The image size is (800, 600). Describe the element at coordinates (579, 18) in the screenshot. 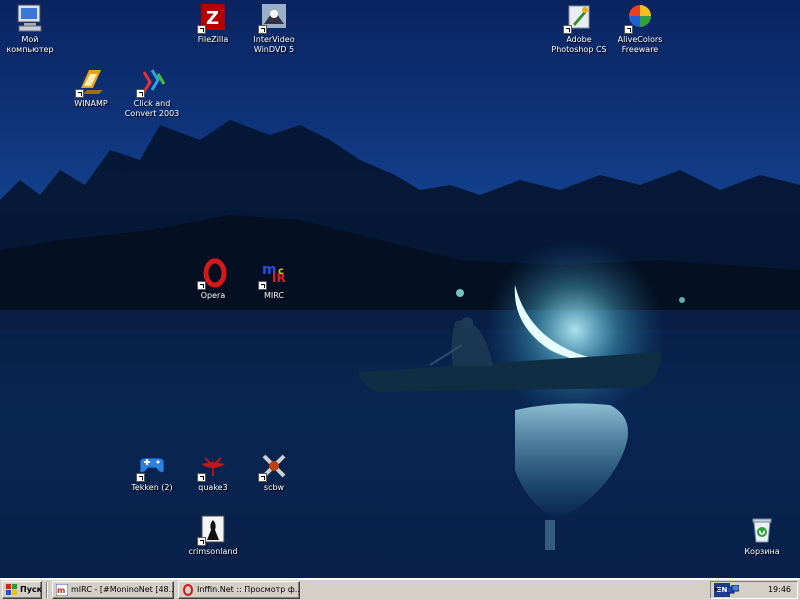

I see `photoshop-icon` at that location.